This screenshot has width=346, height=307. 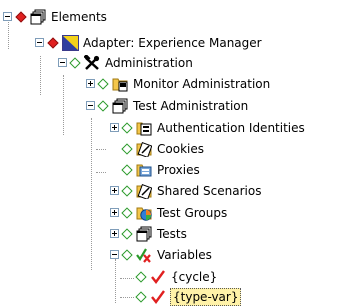 I want to click on tree-node-label: {cycle}, so click(x=194, y=276).